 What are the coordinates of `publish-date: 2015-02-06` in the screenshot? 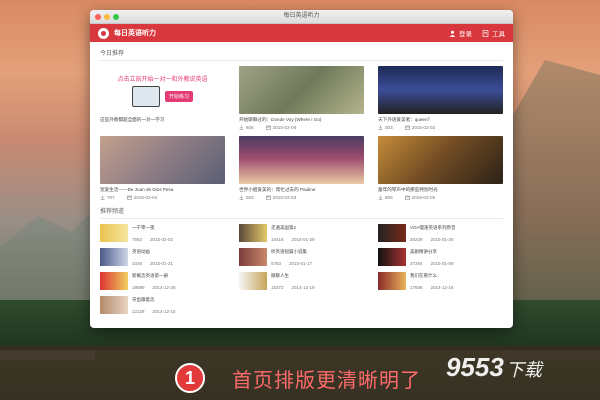 It's located at (280, 127).